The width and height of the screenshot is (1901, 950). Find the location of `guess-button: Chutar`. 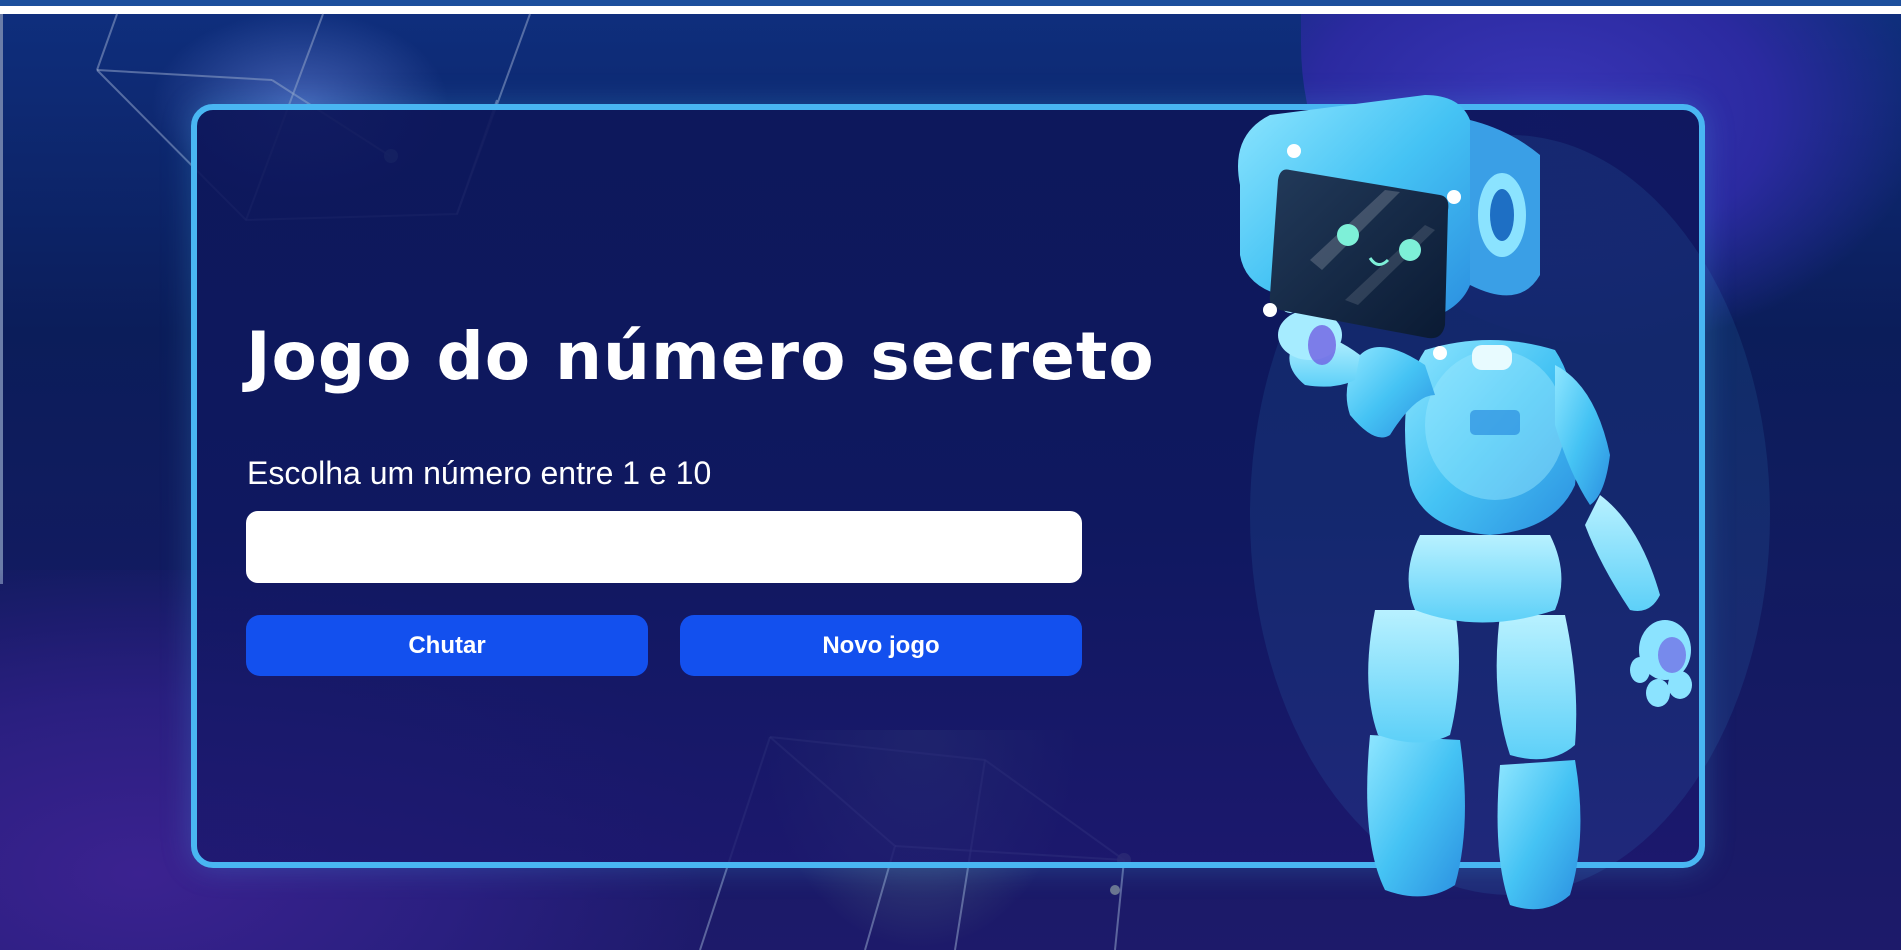

guess-button: Chutar is located at coordinates (447, 645).